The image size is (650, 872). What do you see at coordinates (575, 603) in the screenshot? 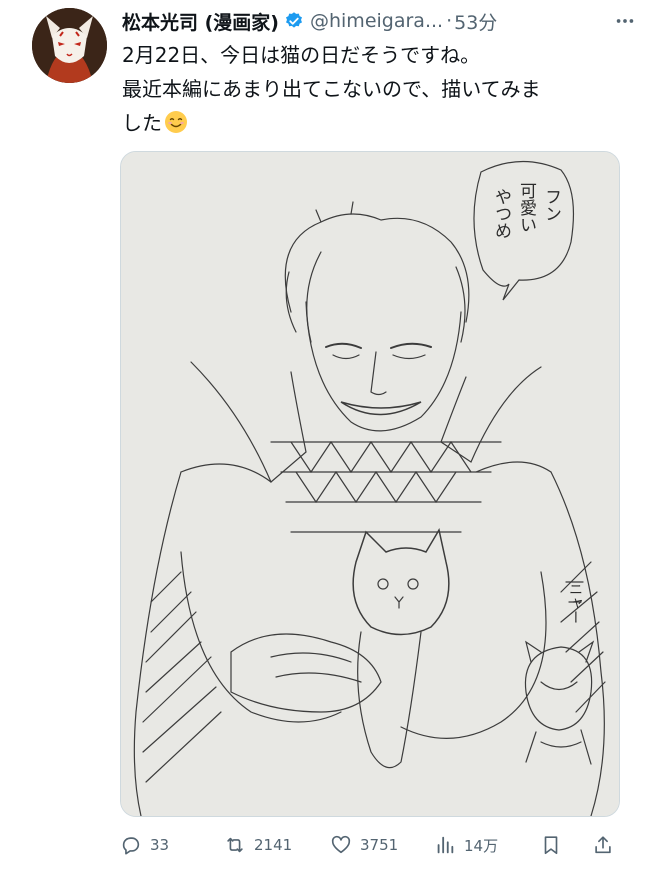
I see `small-caption: ニャー` at bounding box center [575, 603].